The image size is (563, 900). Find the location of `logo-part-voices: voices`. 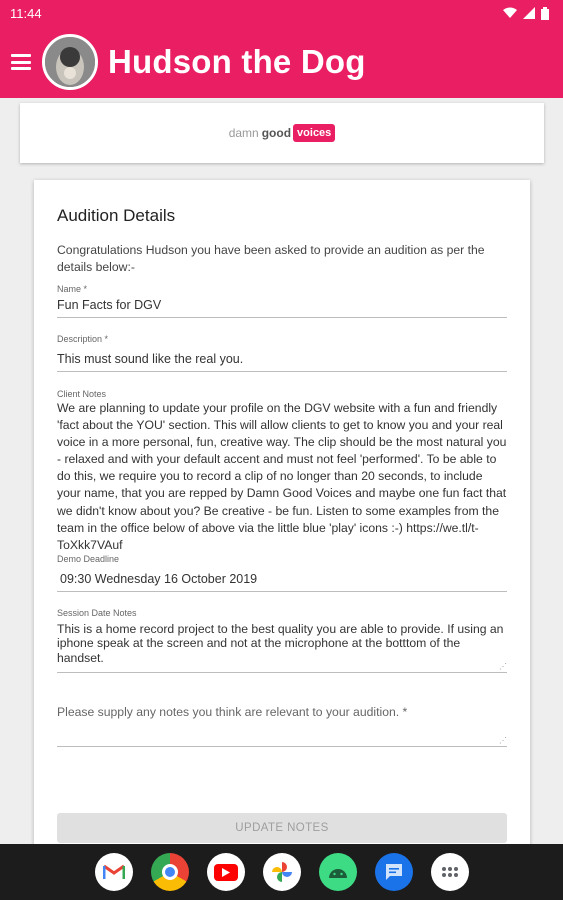

logo-part-voices: voices is located at coordinates (314, 133).